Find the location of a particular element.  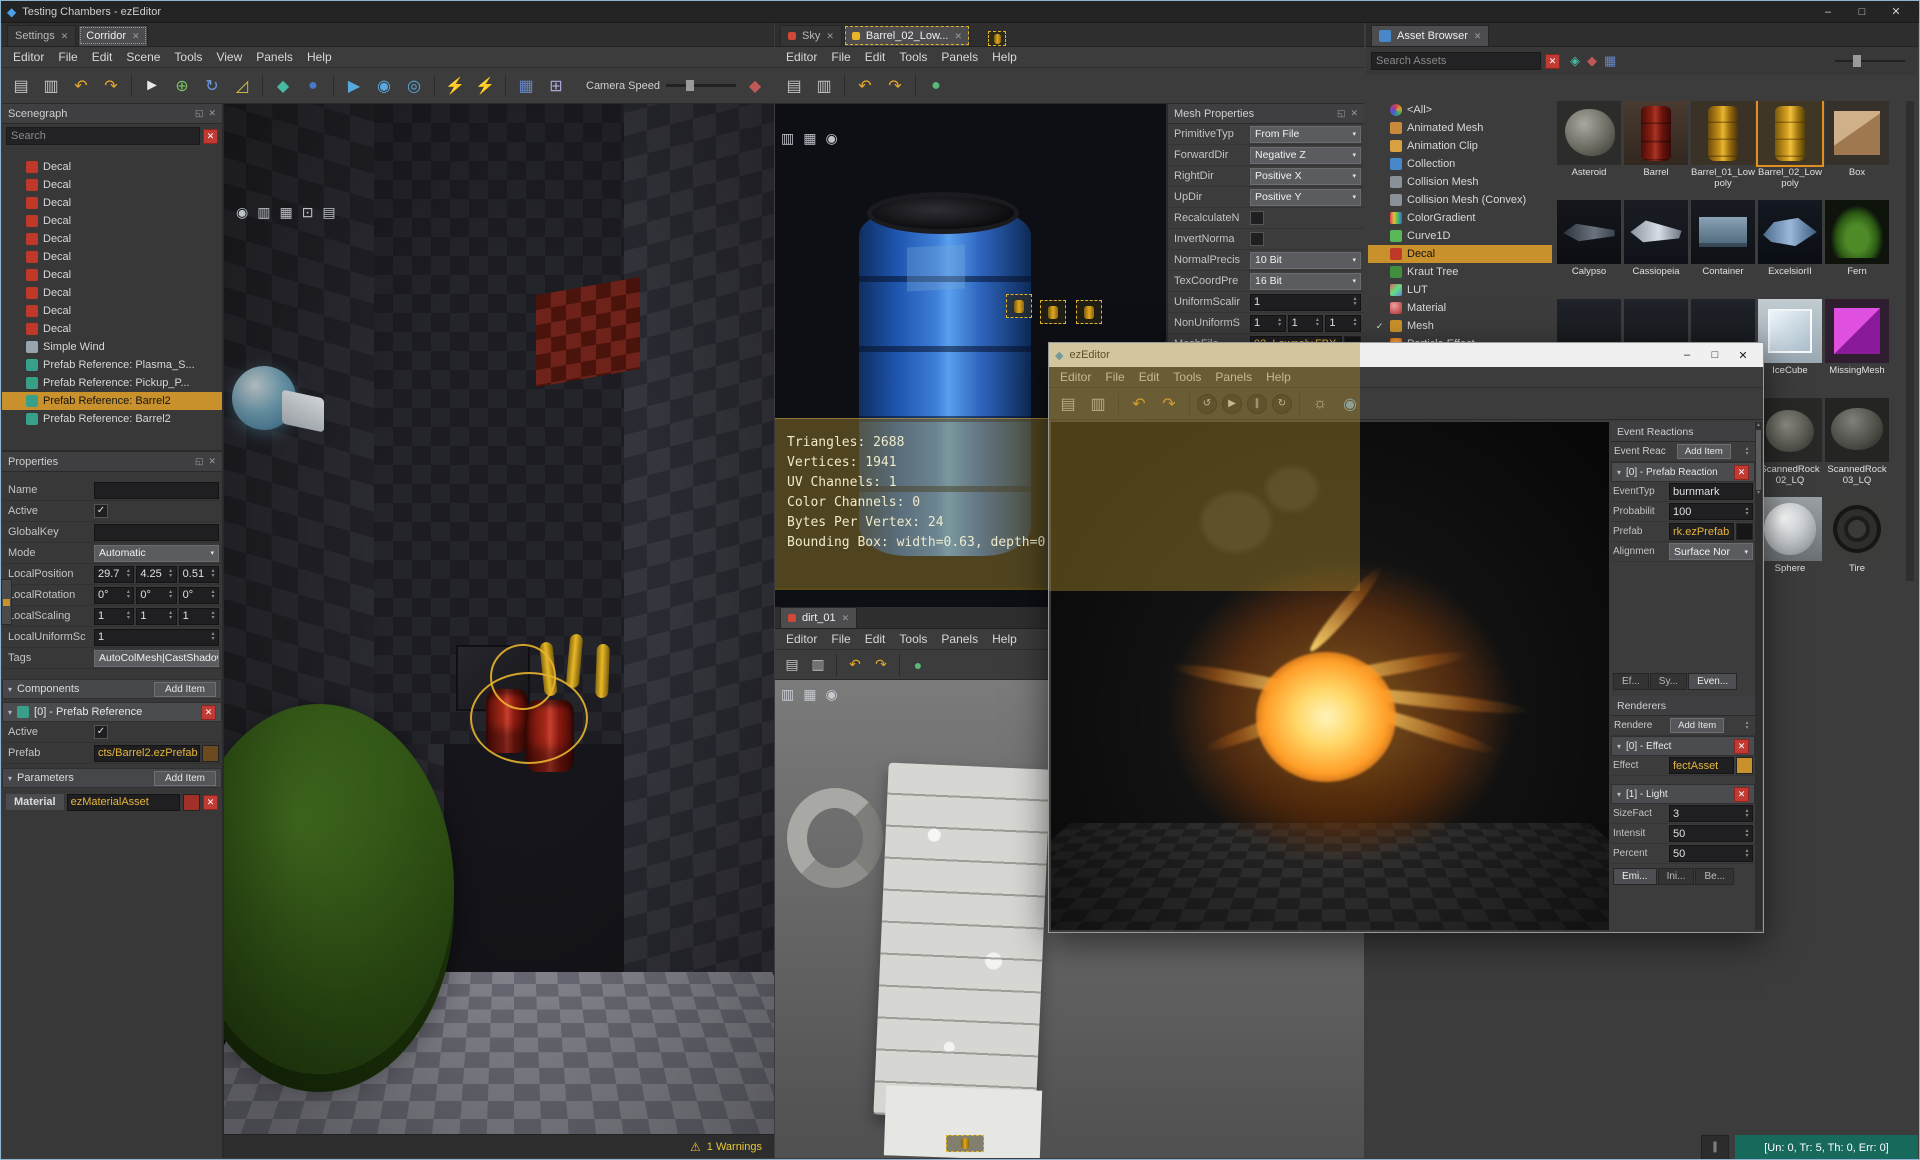

eventtyp-input: burnmark is located at coordinates (1711, 491).